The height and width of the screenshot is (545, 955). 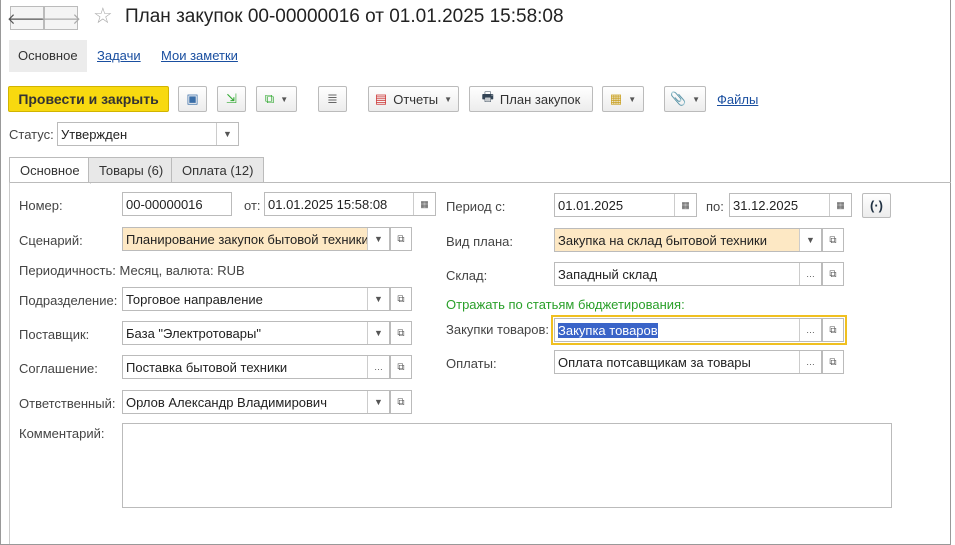 I want to click on favorite-star-icon: ☆, so click(x=103, y=16).